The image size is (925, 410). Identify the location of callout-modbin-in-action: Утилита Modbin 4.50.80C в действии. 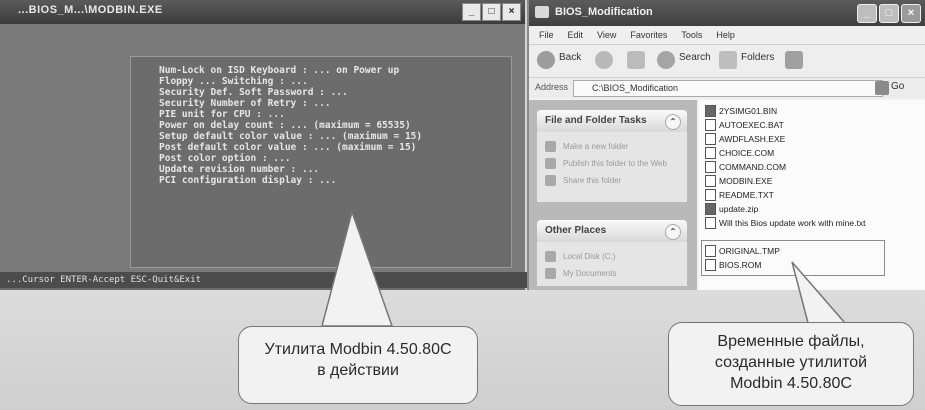
(358, 365).